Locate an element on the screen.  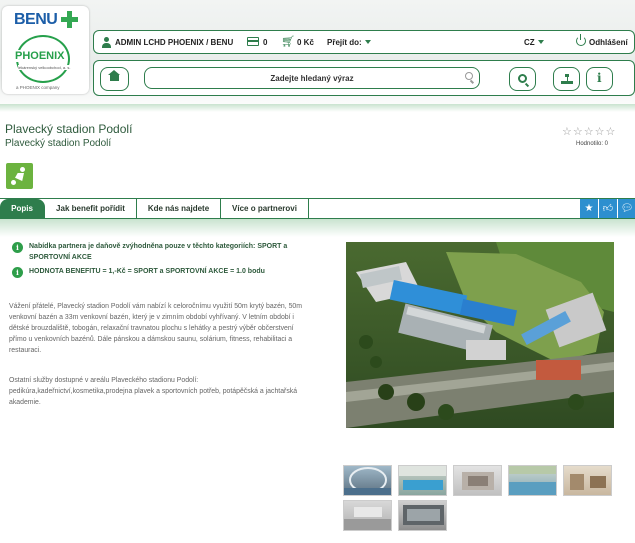
page-title: Plavecký stadion Podolí is located at coordinates (69, 129).